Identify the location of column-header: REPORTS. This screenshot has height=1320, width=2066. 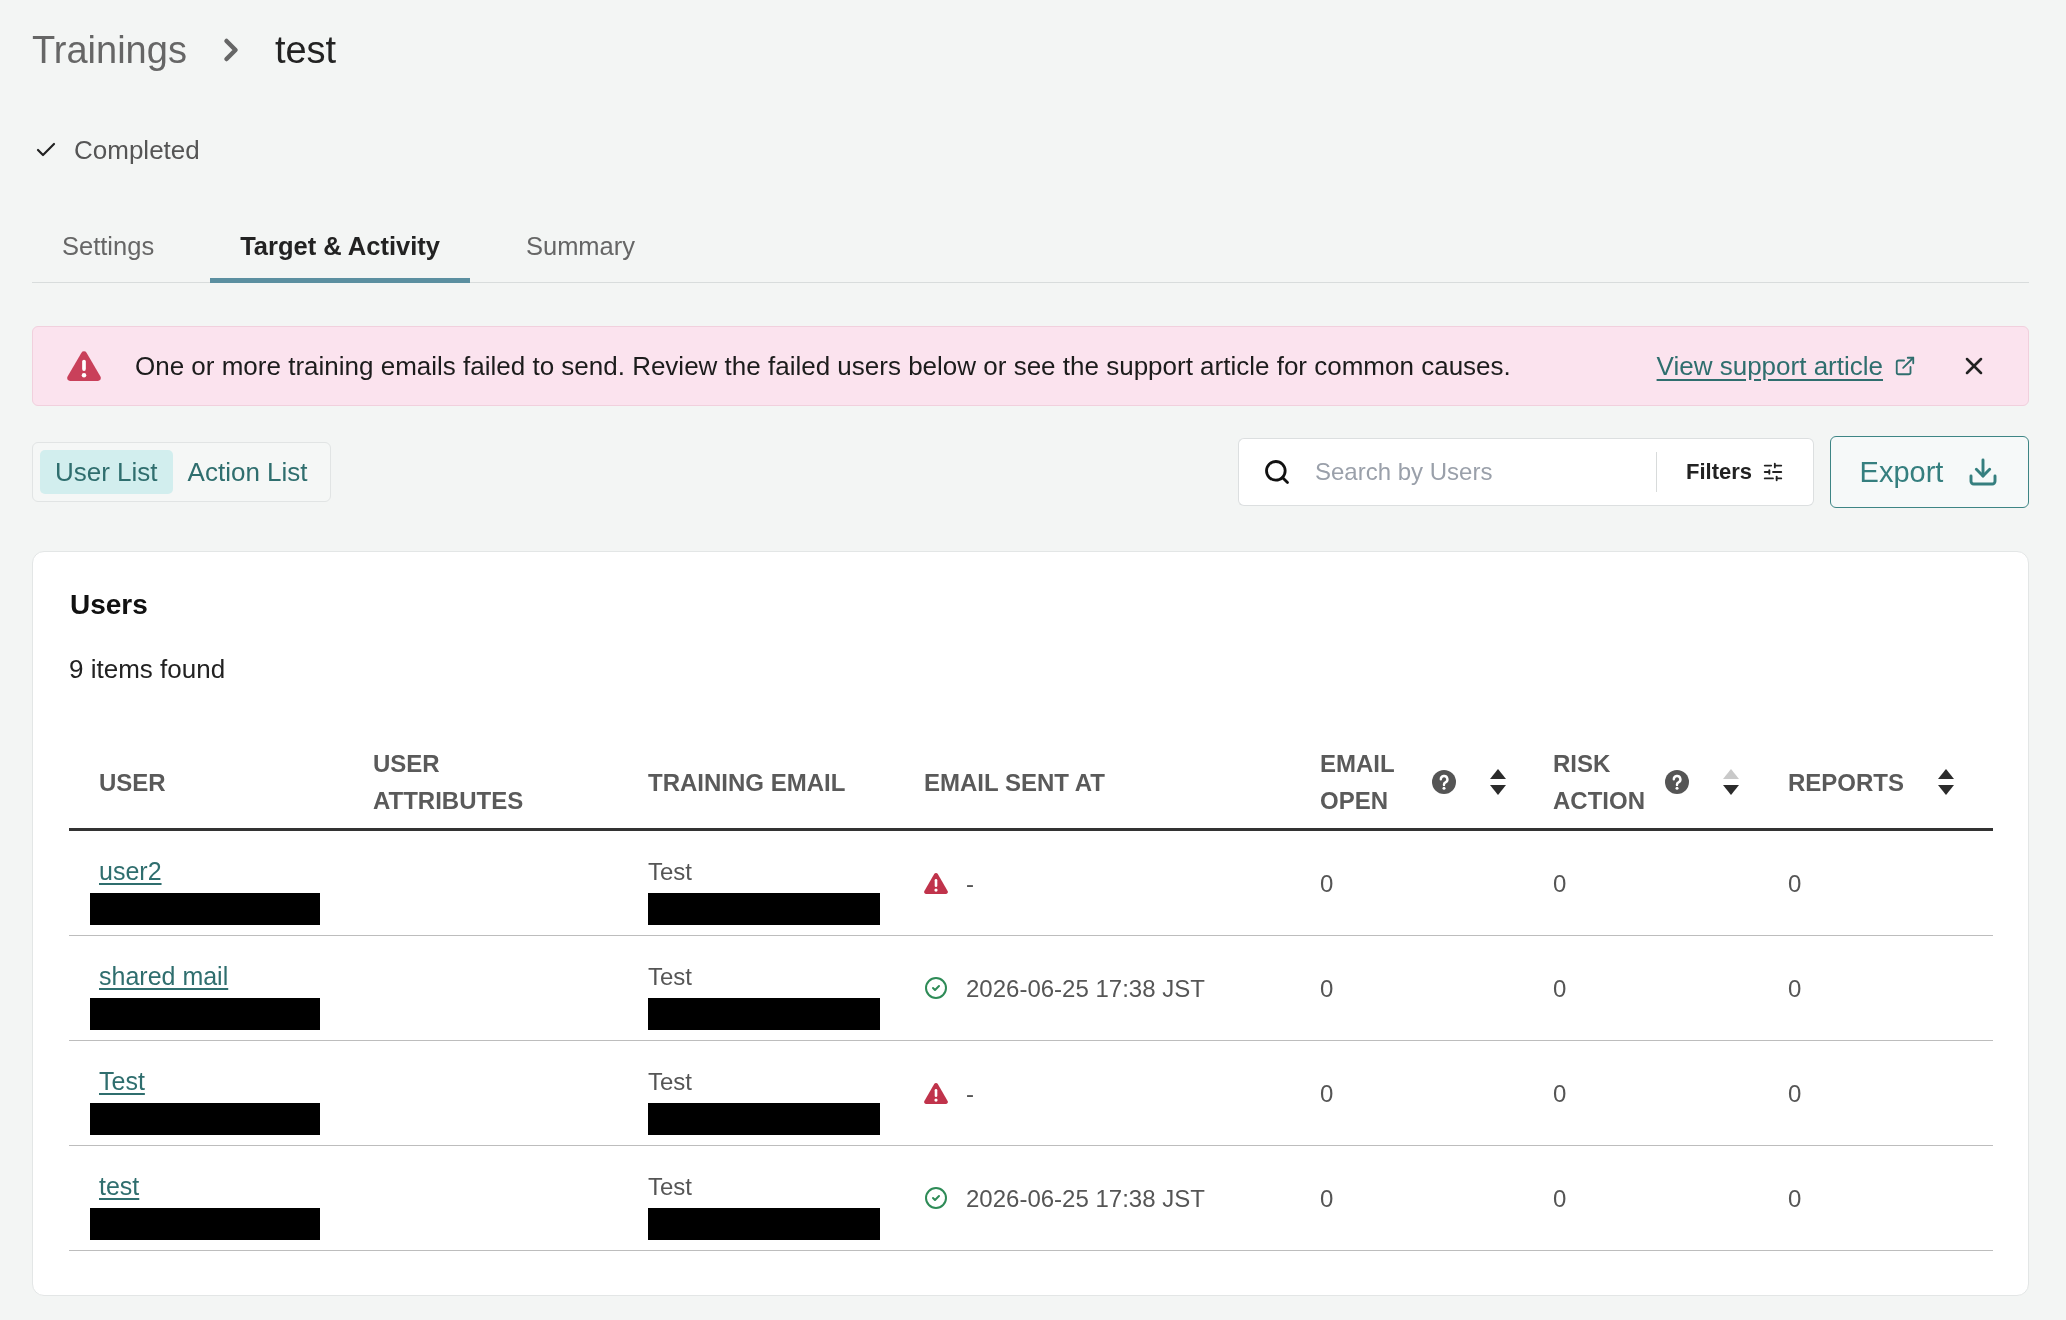
(1846, 782).